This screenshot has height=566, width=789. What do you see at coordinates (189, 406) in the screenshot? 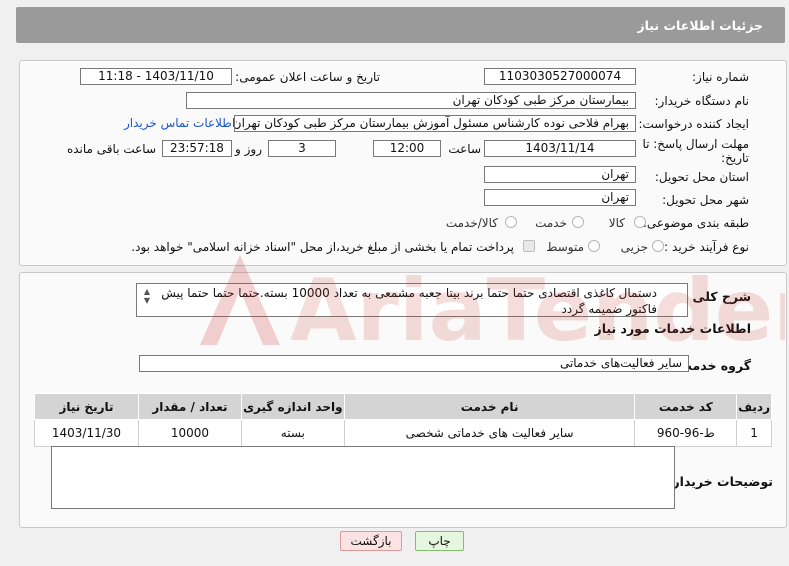
I see `col-quantity: تعداد / مقدار` at bounding box center [189, 406].